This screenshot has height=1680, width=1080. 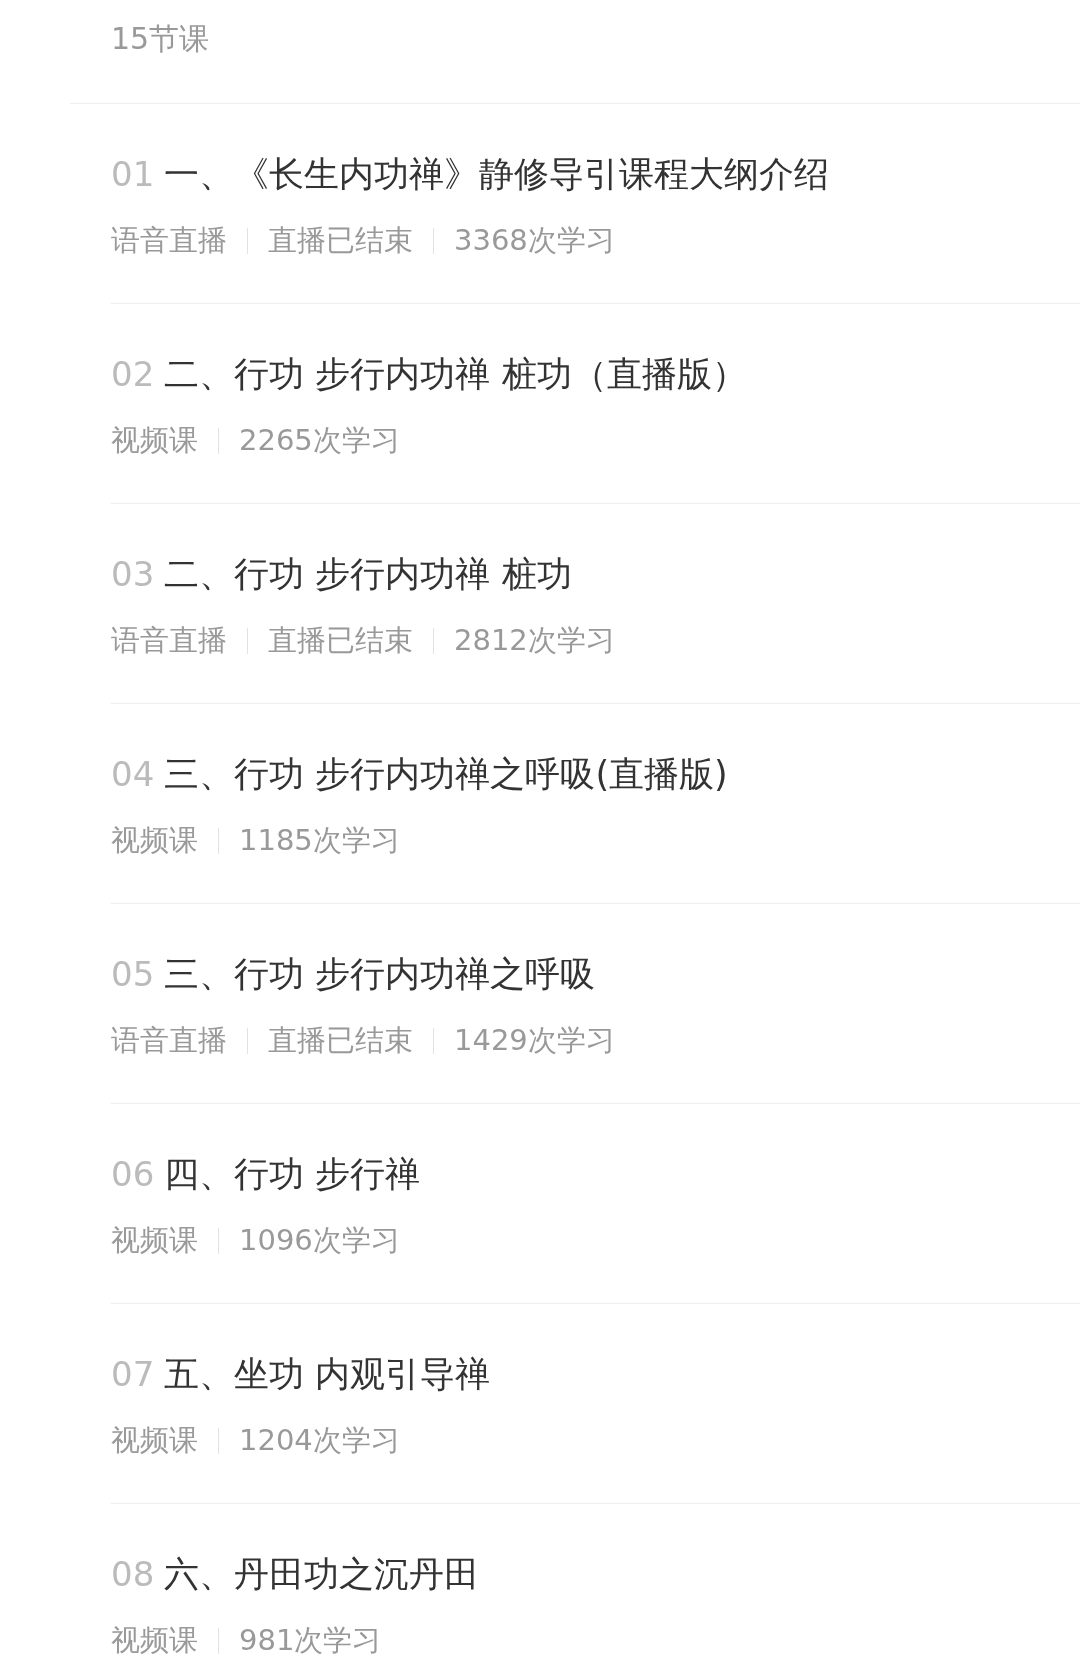 What do you see at coordinates (319, 1240) in the screenshot?
I see `lesson-meta: 1096次学习` at bounding box center [319, 1240].